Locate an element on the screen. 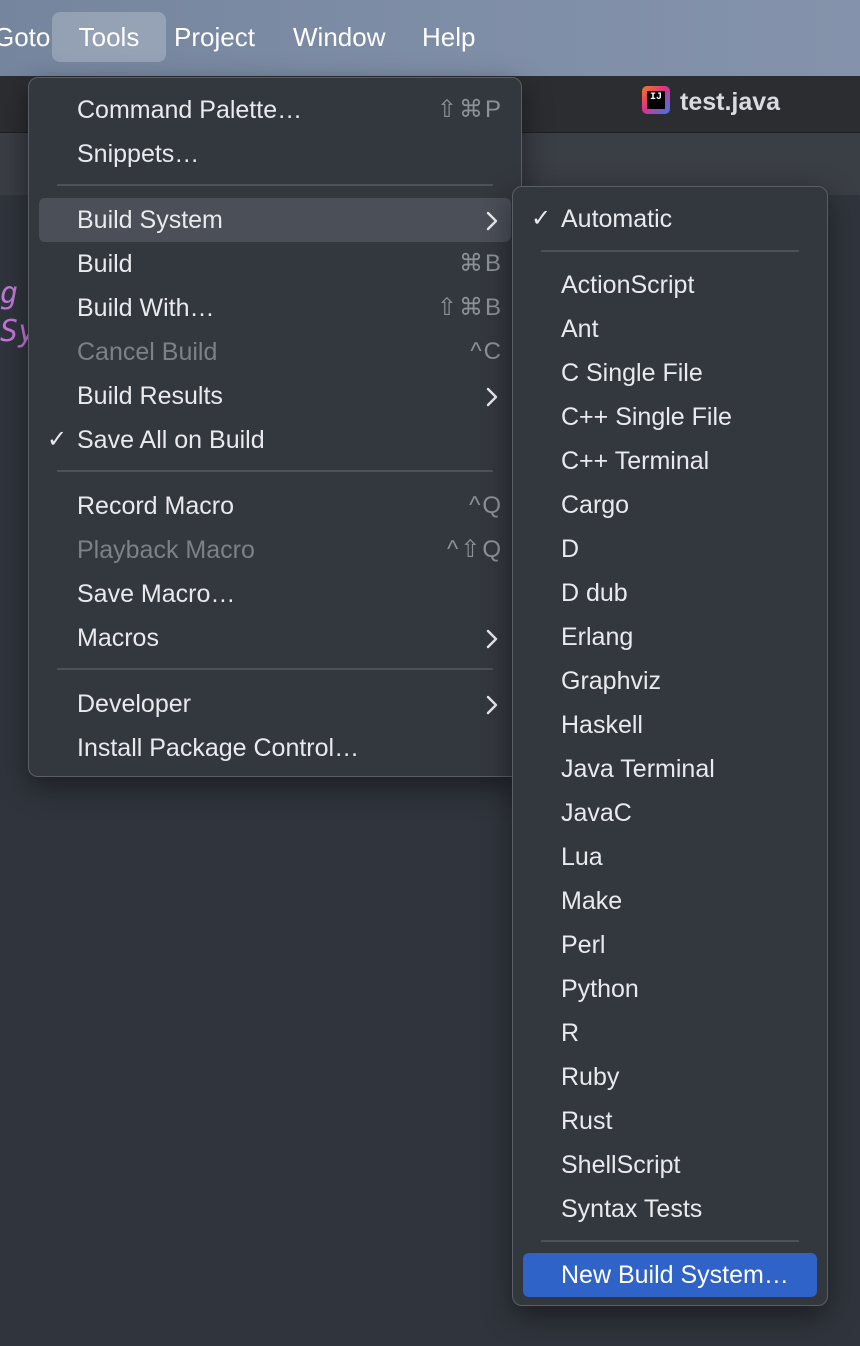 This screenshot has height=1346, width=860. menu-item-label: Build Results is located at coordinates (150, 396).